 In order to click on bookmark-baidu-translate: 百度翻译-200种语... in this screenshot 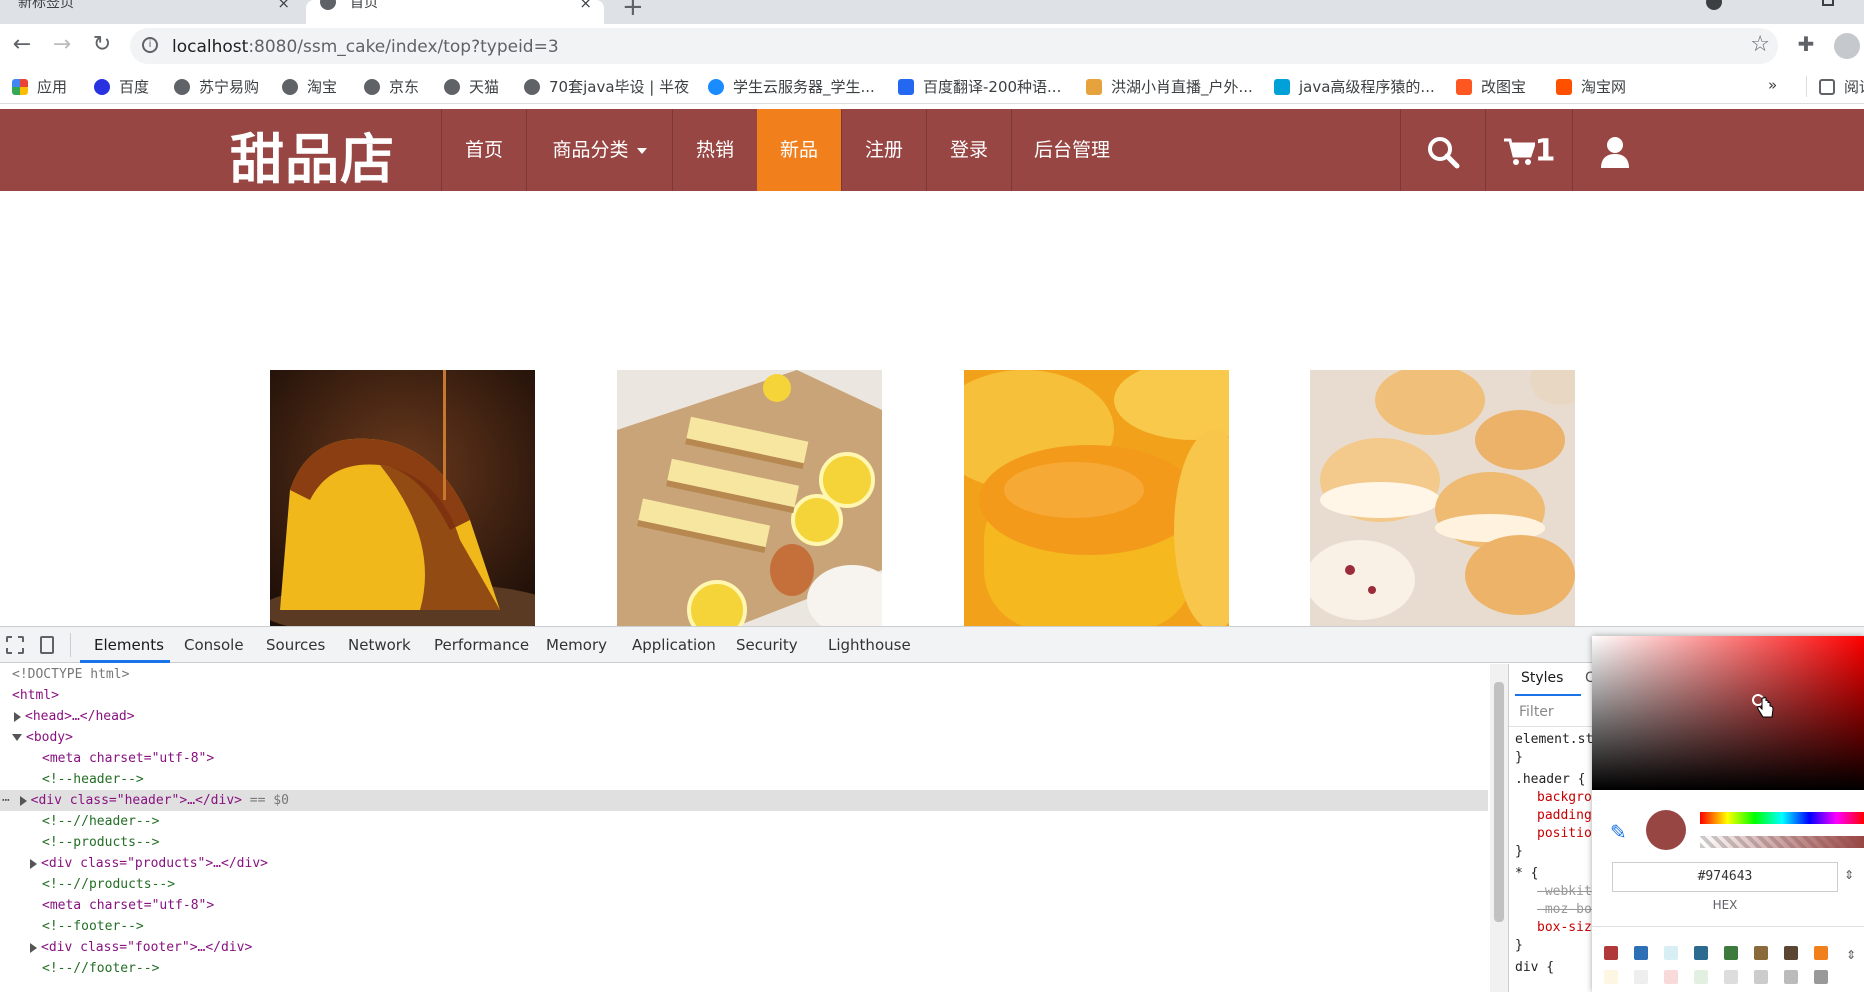, I will do `click(979, 86)`.